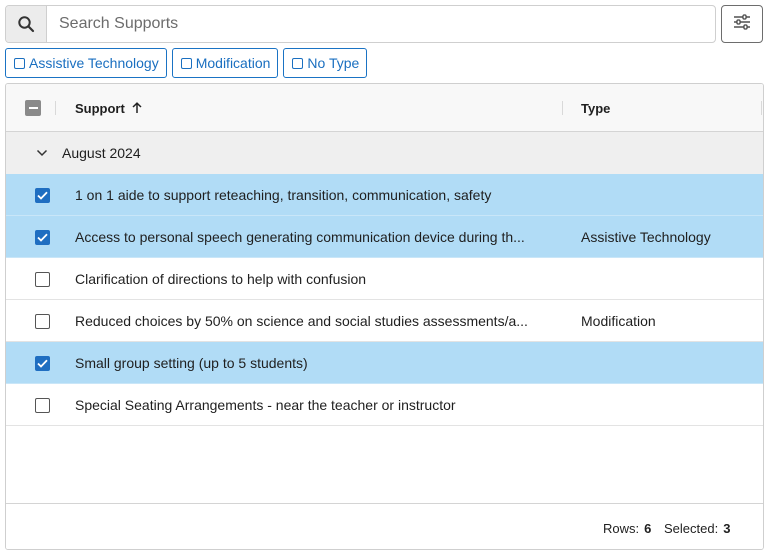 This screenshot has height=555, width=766. I want to click on row-count-value: 6, so click(648, 528).